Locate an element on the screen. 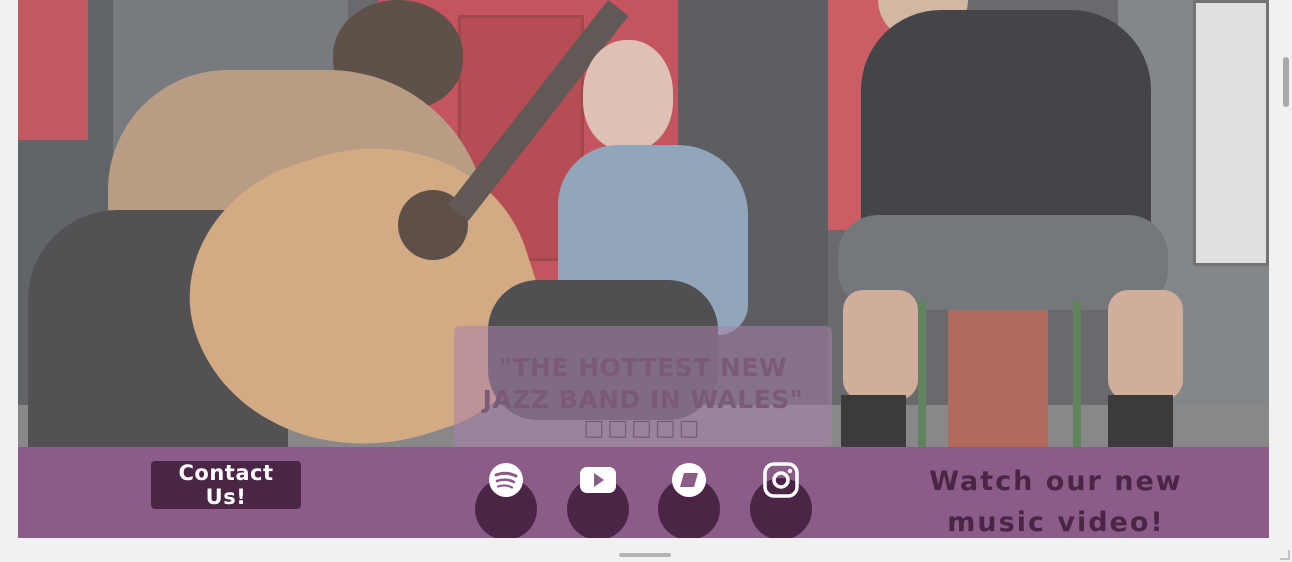 This screenshot has width=1292, height=562. drag-handle is located at coordinates (645, 555).